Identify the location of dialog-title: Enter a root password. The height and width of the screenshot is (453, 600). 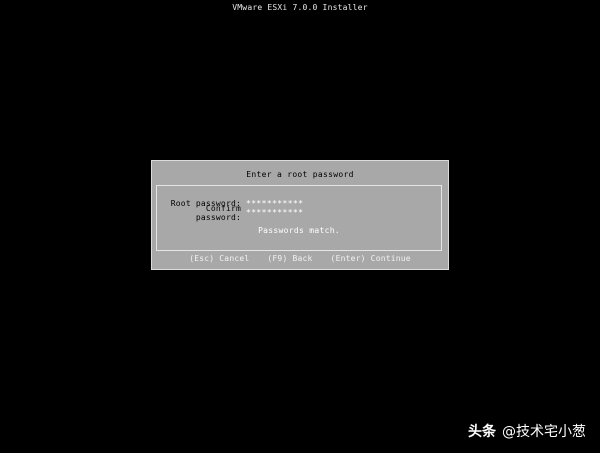
(300, 174).